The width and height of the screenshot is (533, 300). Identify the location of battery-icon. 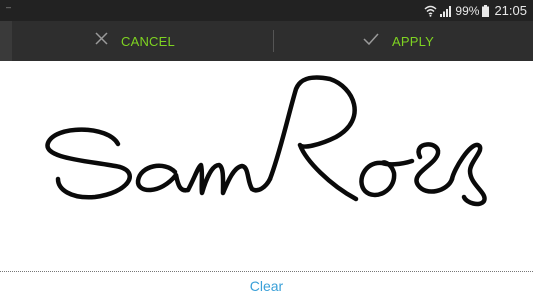
(486, 10).